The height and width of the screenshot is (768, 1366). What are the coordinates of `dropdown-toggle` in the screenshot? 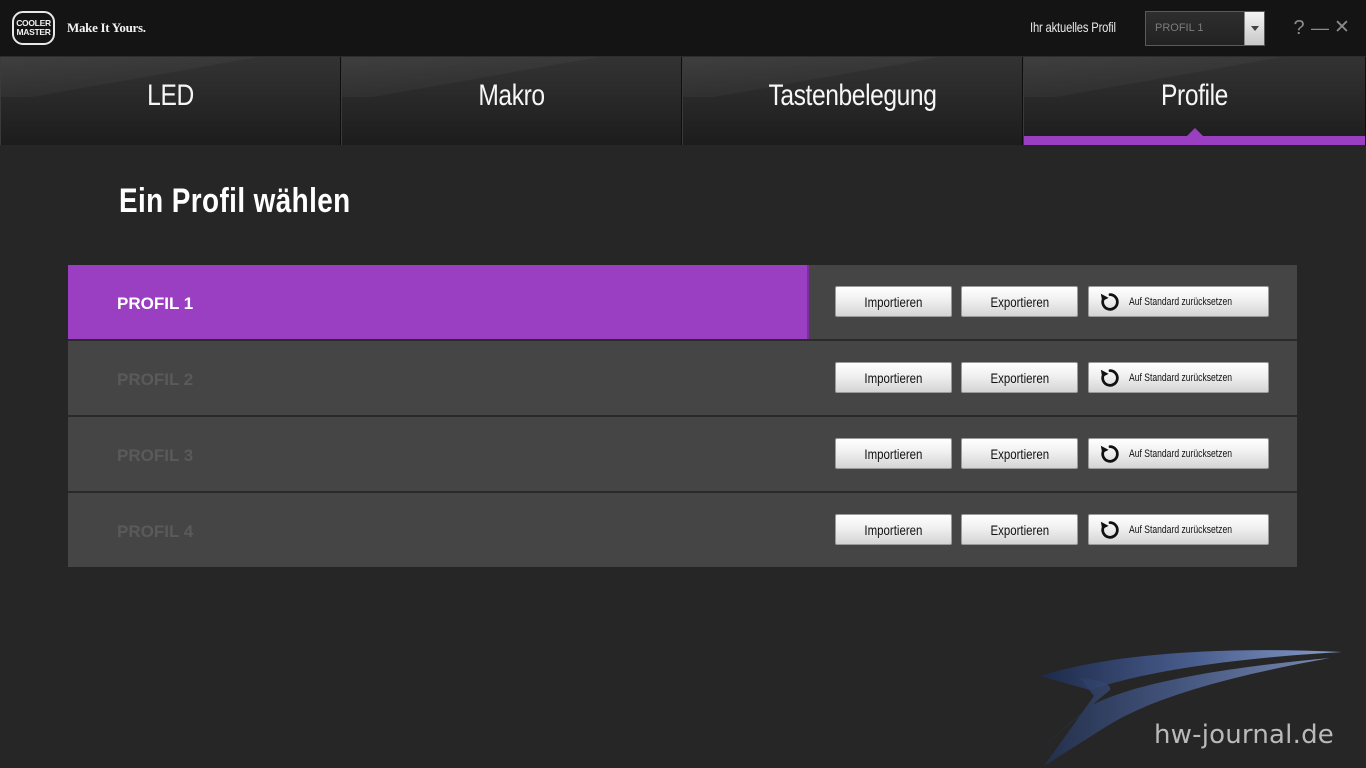 It's located at (1254, 28).